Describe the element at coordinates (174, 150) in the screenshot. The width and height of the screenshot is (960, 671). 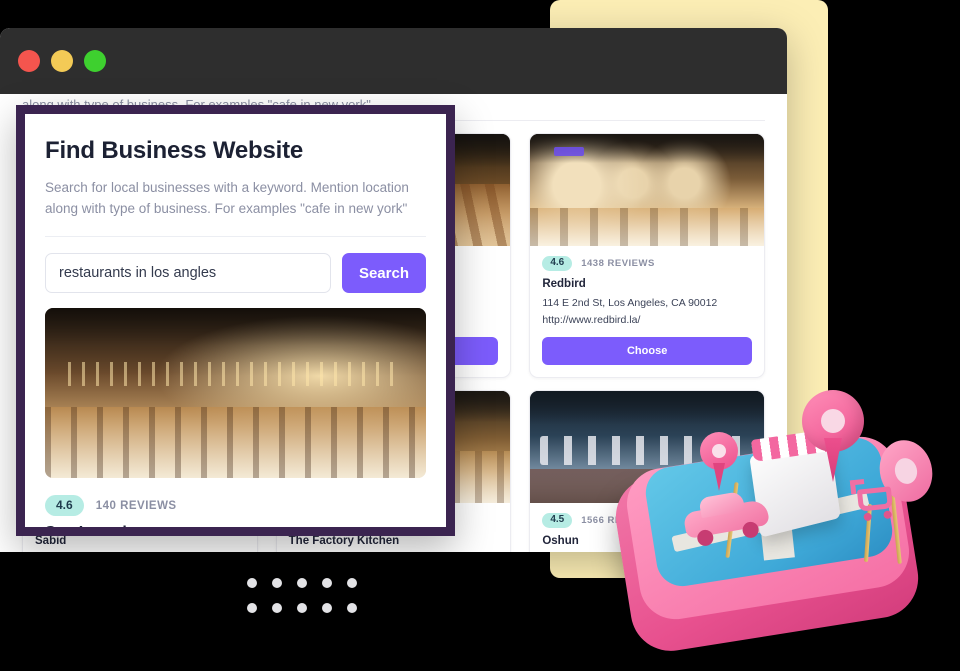
I see `page-title: Find Business Website` at that location.